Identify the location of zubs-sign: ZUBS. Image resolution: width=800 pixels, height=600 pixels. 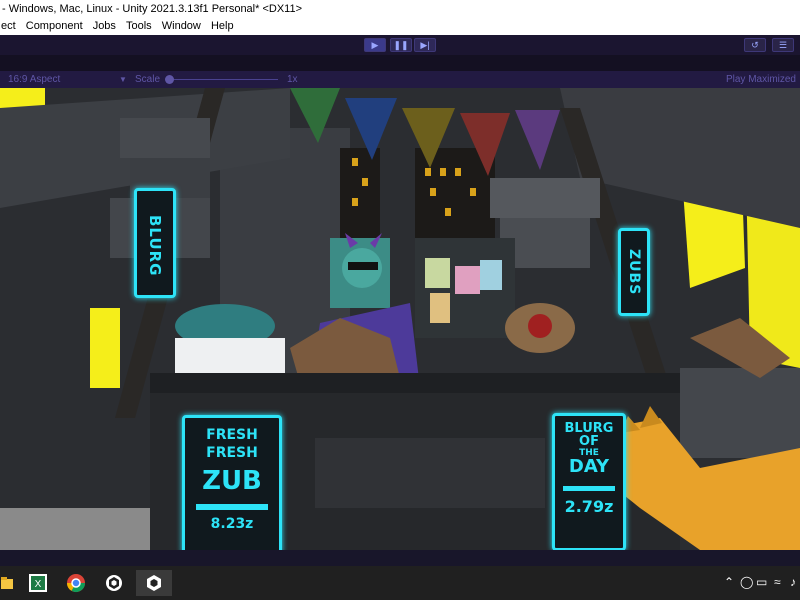
(634, 272).